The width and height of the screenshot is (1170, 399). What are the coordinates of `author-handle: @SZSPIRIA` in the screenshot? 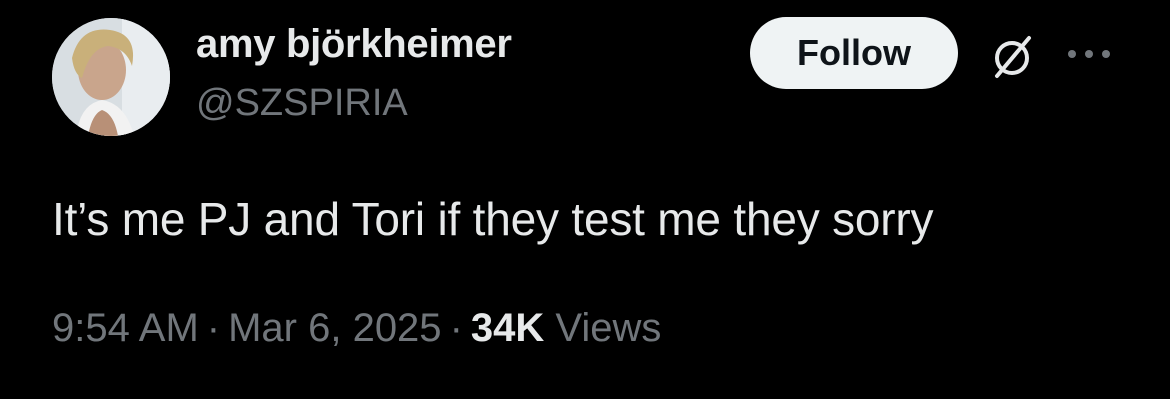 It's located at (302, 103).